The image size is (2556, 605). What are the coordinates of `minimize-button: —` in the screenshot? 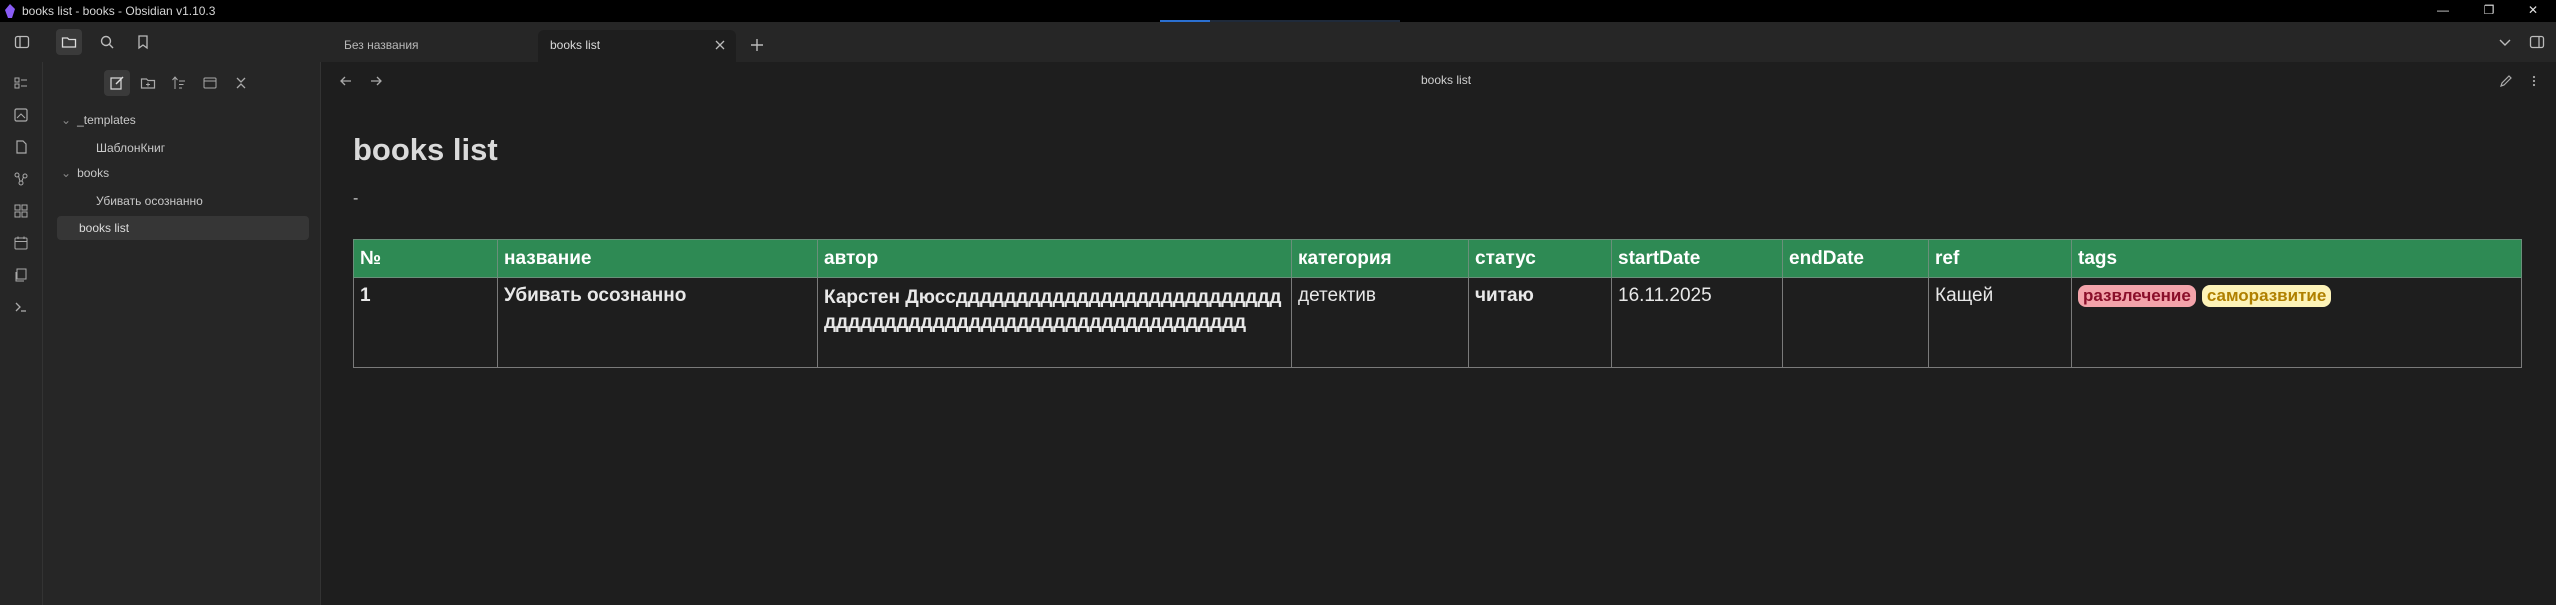 It's located at (2443, 11).